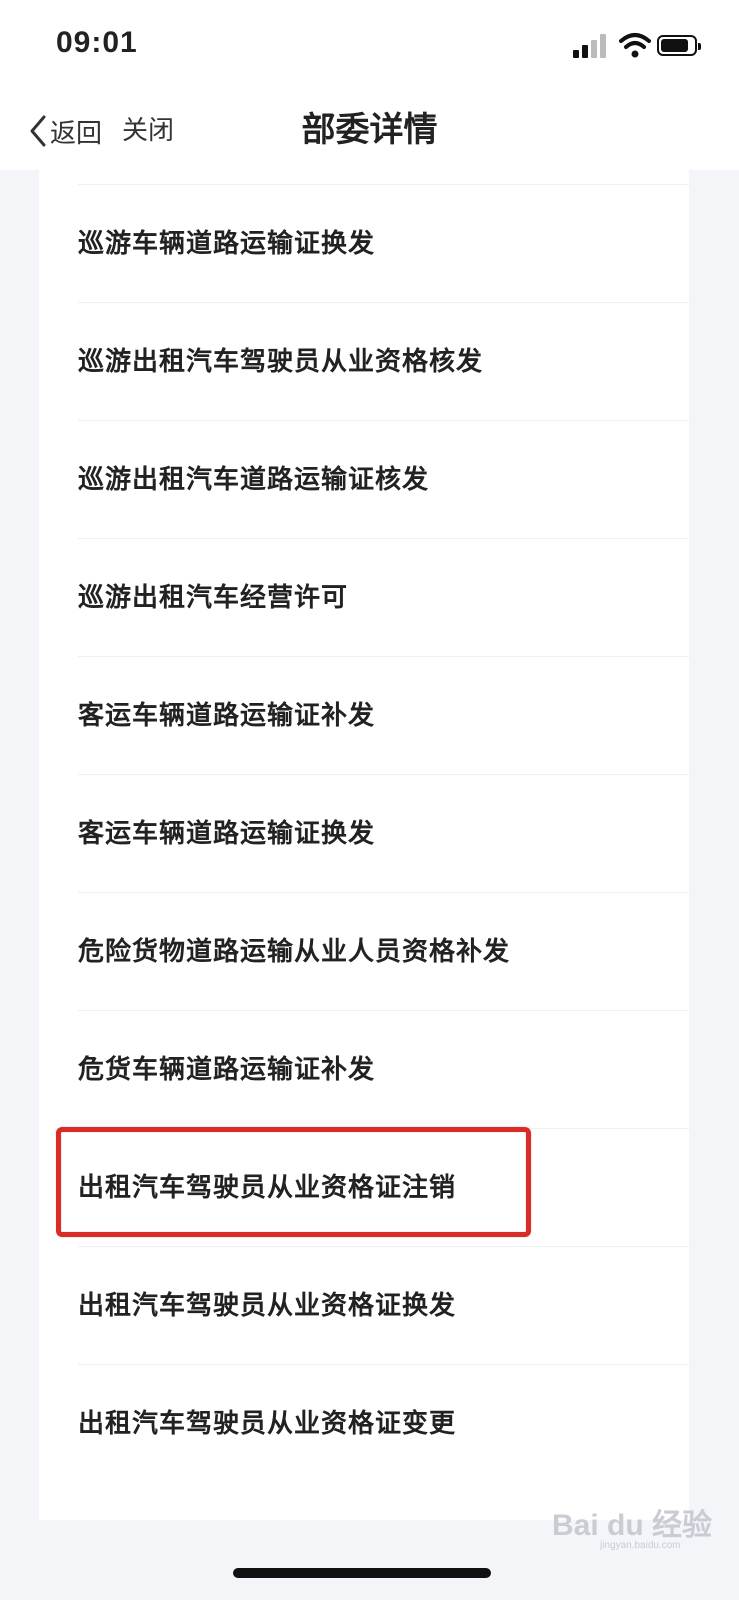 Image resolution: width=739 pixels, height=1600 pixels. I want to click on list-item: 巡游出租汽车驾驶员从业资格核发, so click(383, 361).